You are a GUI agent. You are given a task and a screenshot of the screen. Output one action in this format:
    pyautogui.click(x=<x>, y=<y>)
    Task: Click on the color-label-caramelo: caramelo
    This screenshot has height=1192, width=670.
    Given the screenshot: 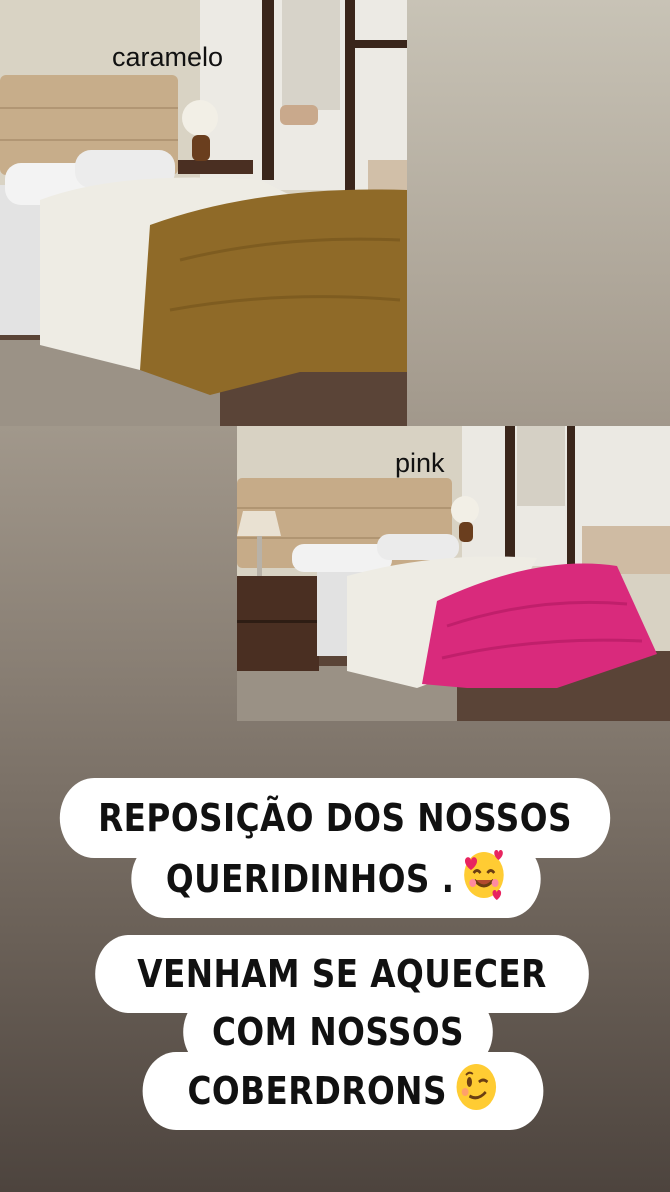 What is the action you would take?
    pyautogui.click(x=168, y=57)
    